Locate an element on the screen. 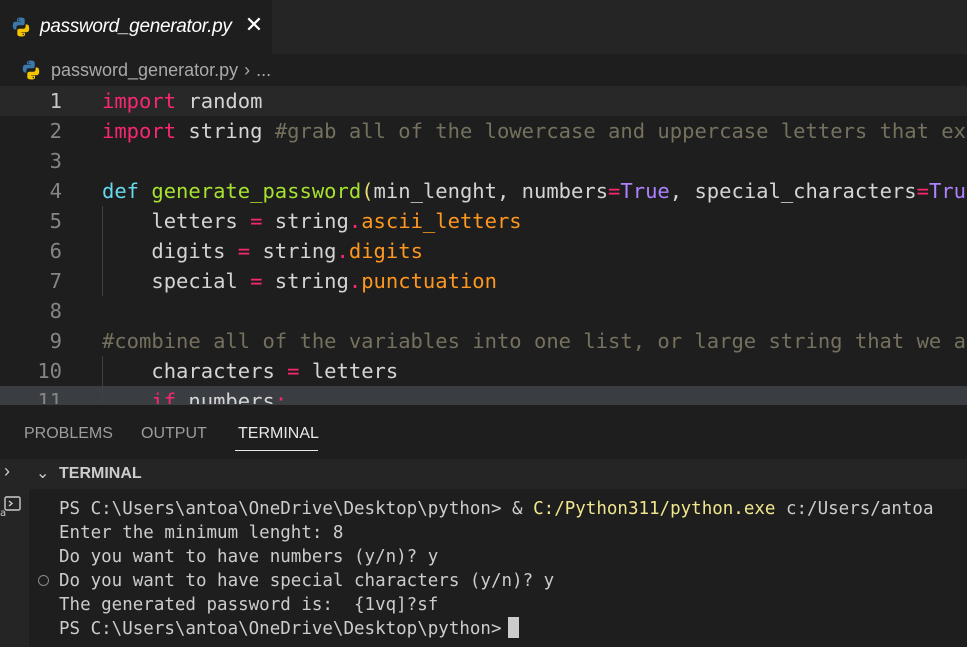 The height and width of the screenshot is (647, 967). terminal-section-title: TERMINAL is located at coordinates (100, 473).